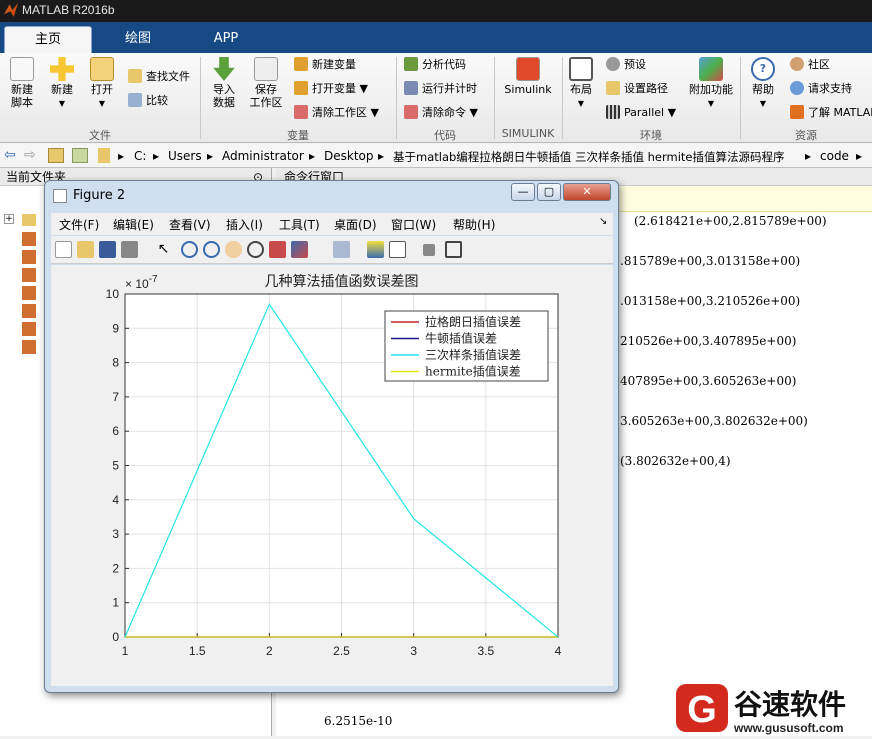 The width and height of the screenshot is (872, 739). Describe the element at coordinates (336, 113) in the screenshot. I see `clear-workspace-button: 清除工作区 ▼` at that location.